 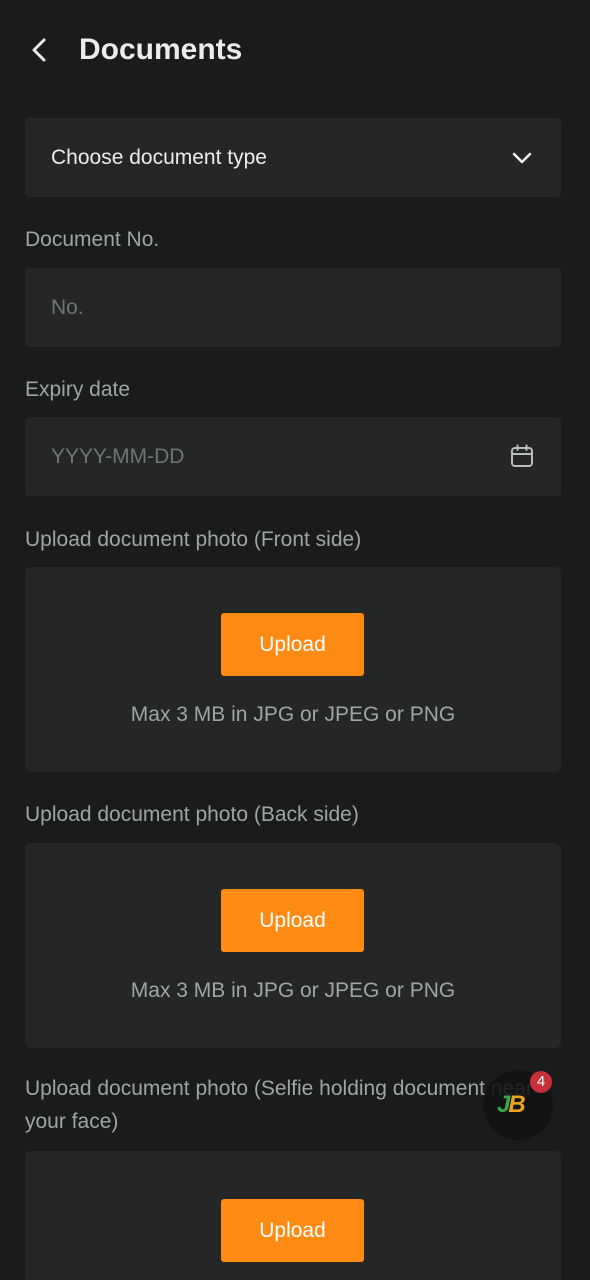 What do you see at coordinates (293, 990) in the screenshot?
I see `upload-back-hint: Max 3 MB in JPG or JPEG or PNG` at bounding box center [293, 990].